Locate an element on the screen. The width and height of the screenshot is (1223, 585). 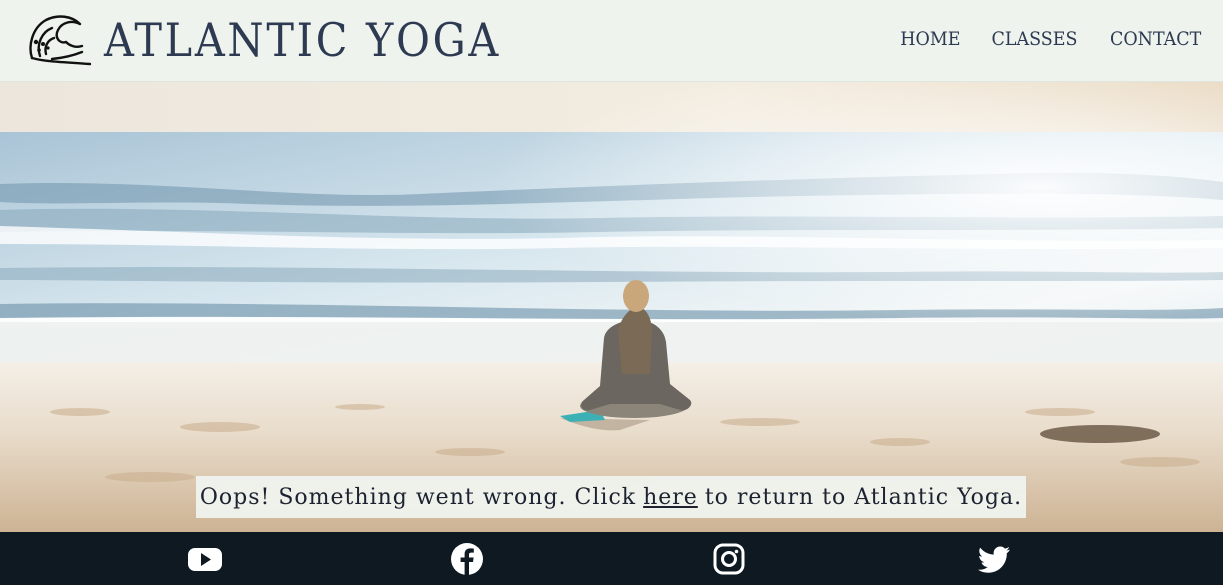
instagram-icon is located at coordinates (729, 559).